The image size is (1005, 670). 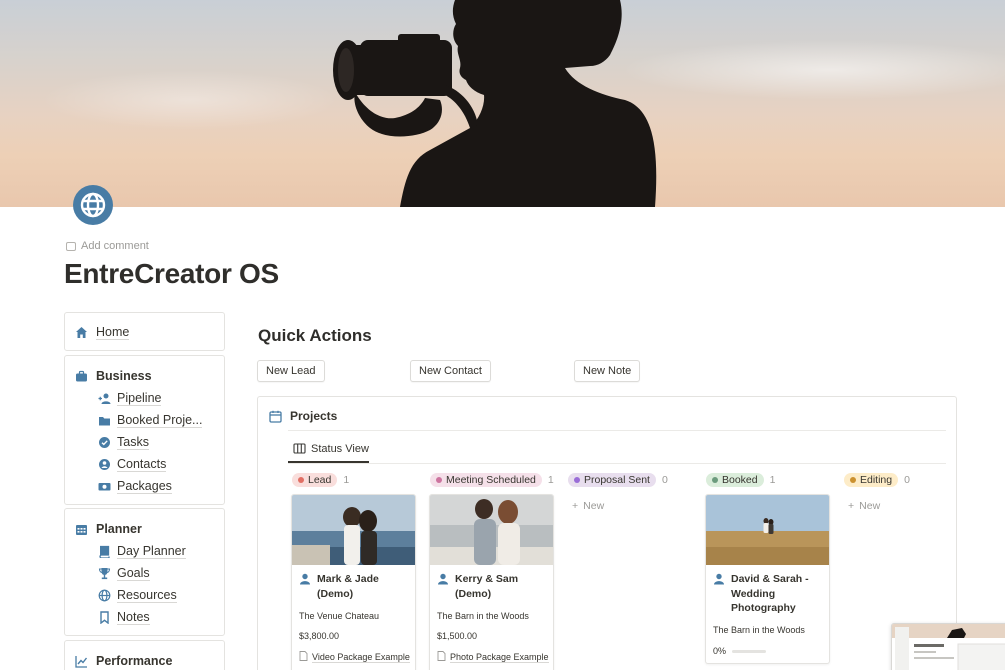 I want to click on sidebar-item-notes: Notes, so click(x=144, y=617).